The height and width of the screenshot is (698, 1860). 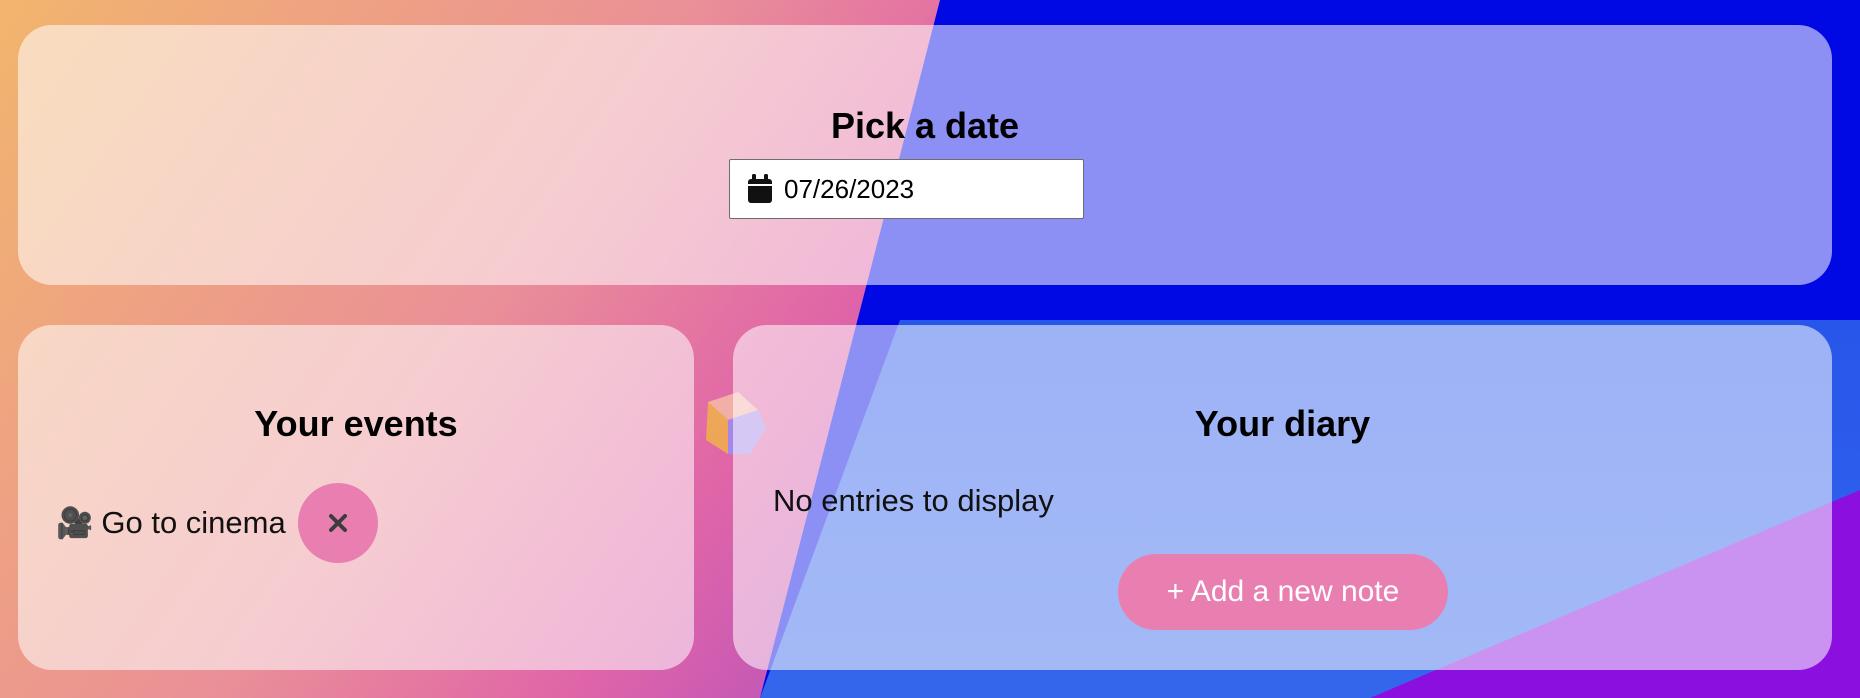 What do you see at coordinates (1283, 592) in the screenshot?
I see `add-note-button: + Add a new note` at bounding box center [1283, 592].